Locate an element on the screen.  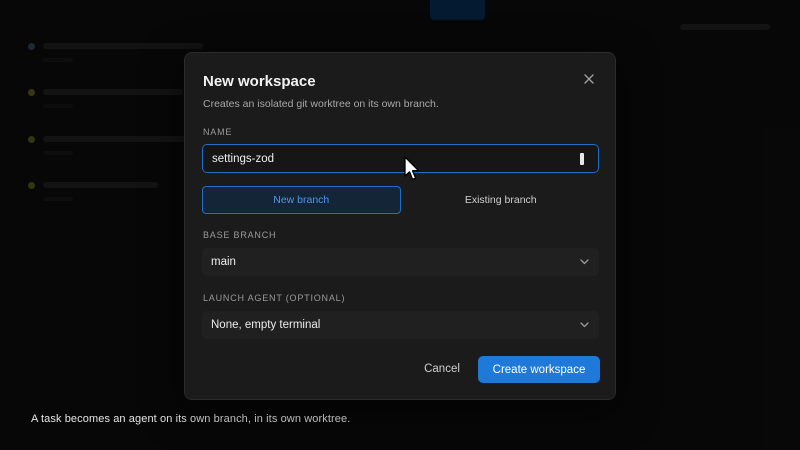
base-branch-select: main is located at coordinates (400, 262).